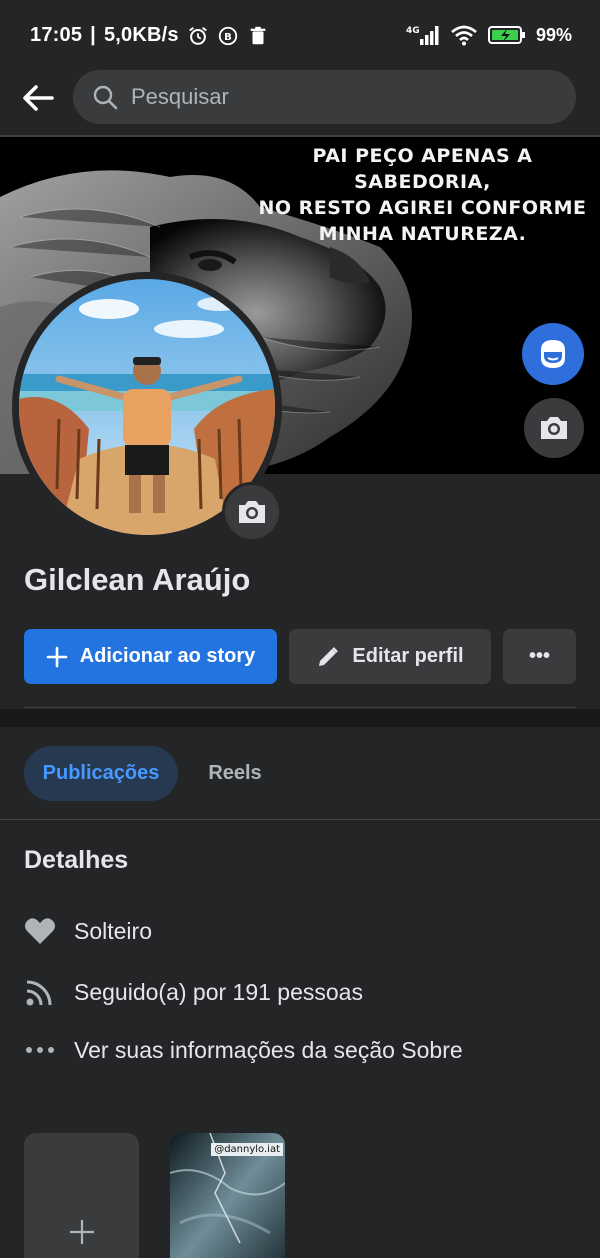  Describe the element at coordinates (76, 860) in the screenshot. I see `details-title: Detalhes` at that location.